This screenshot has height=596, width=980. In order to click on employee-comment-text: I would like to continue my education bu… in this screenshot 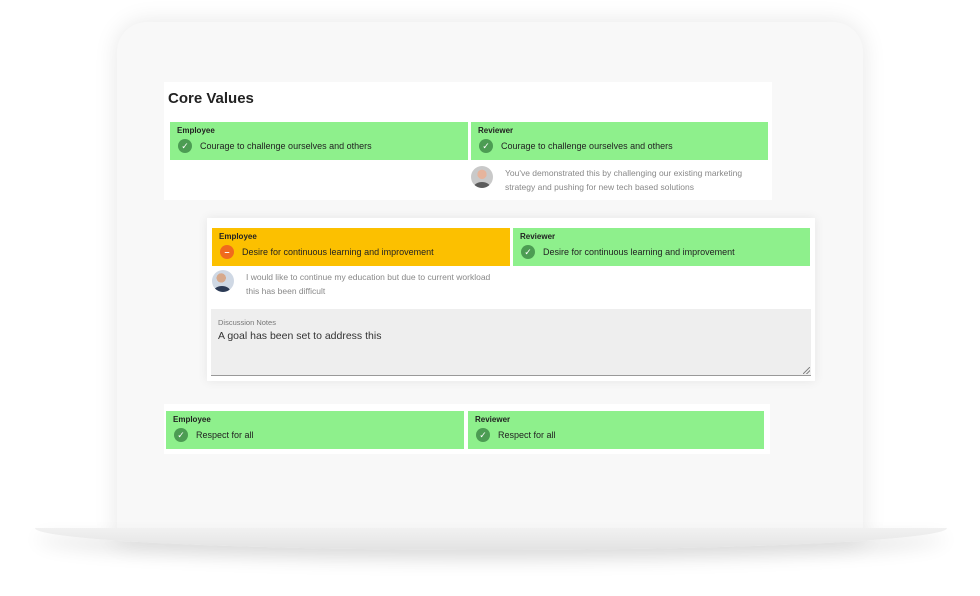, I will do `click(368, 284)`.